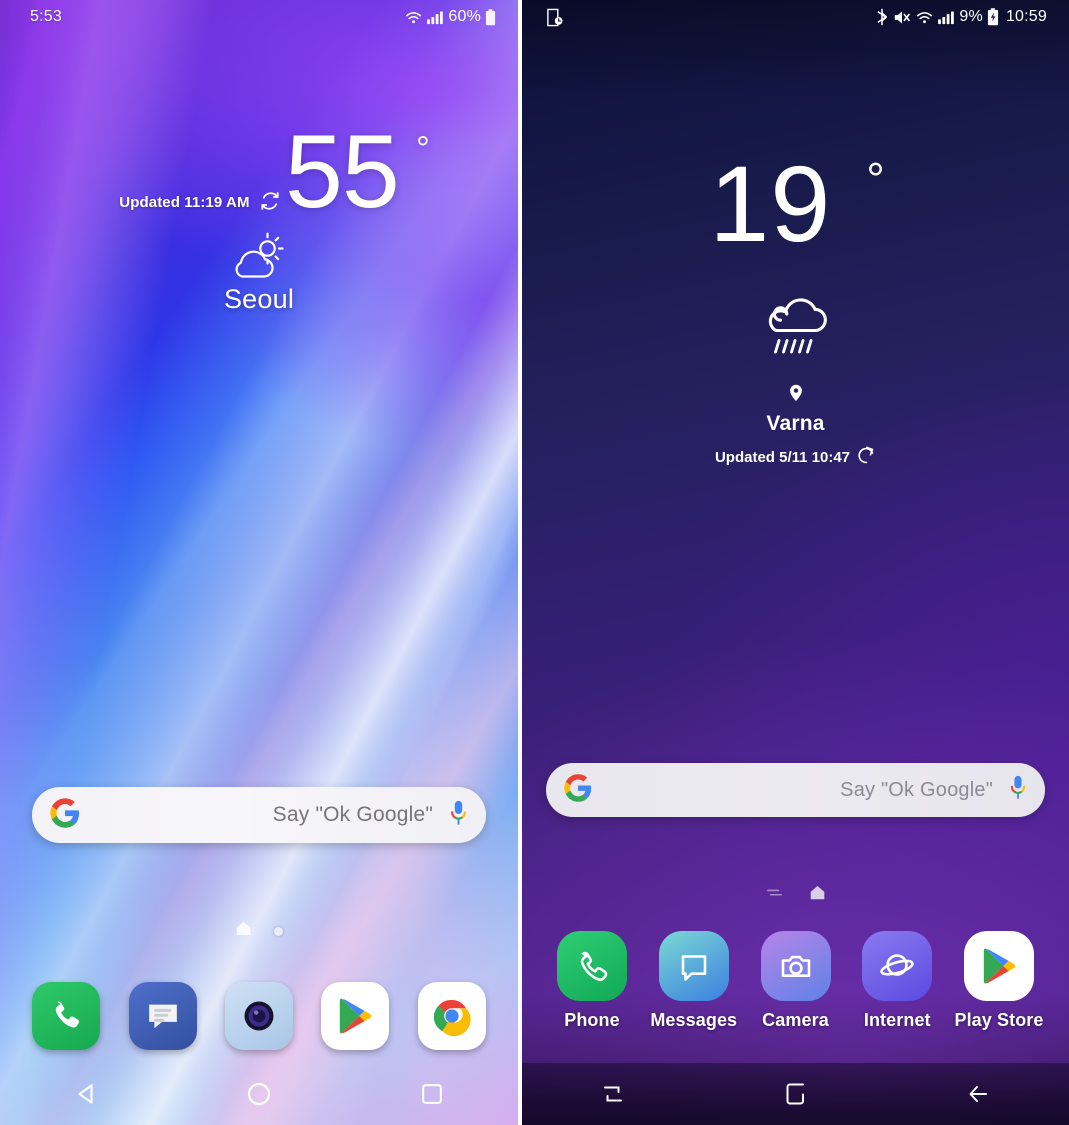  I want to click on battery-charging-icon, so click(993, 17).